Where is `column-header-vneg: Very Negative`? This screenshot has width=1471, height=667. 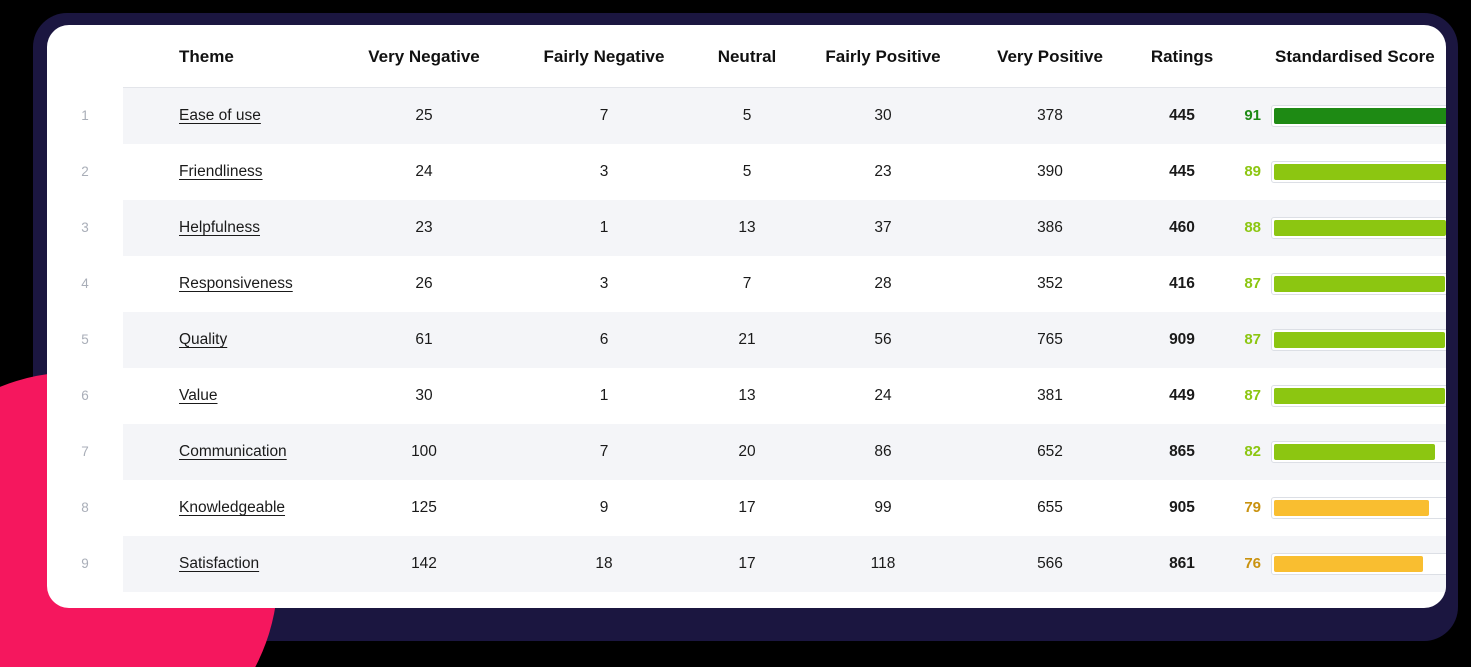 column-header-vneg: Very Negative is located at coordinates (424, 56).